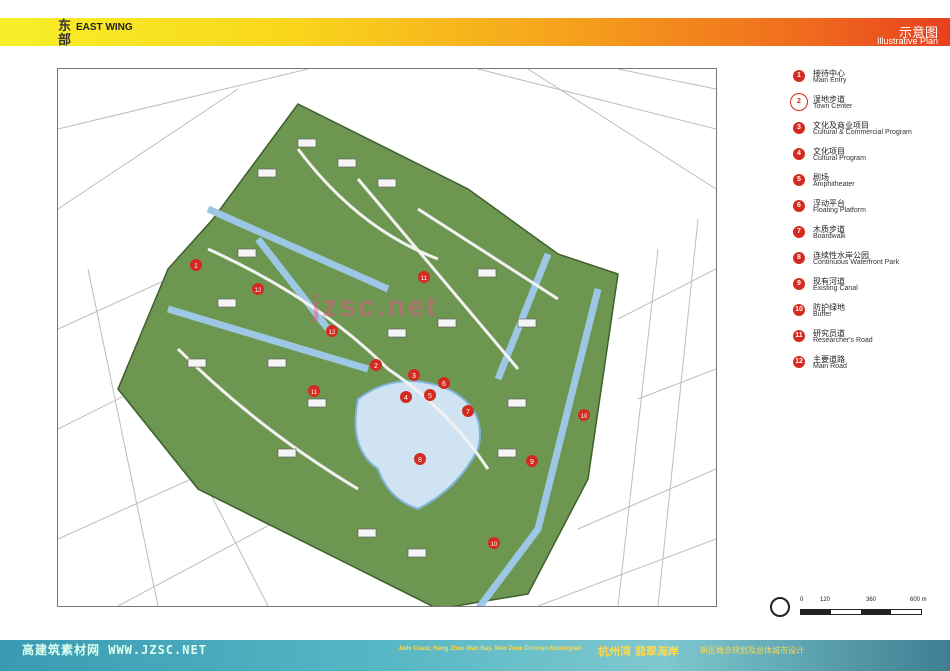 This screenshot has height=671, width=950. Describe the element at coordinates (799, 76) in the screenshot. I see `legend-number: 1` at that location.